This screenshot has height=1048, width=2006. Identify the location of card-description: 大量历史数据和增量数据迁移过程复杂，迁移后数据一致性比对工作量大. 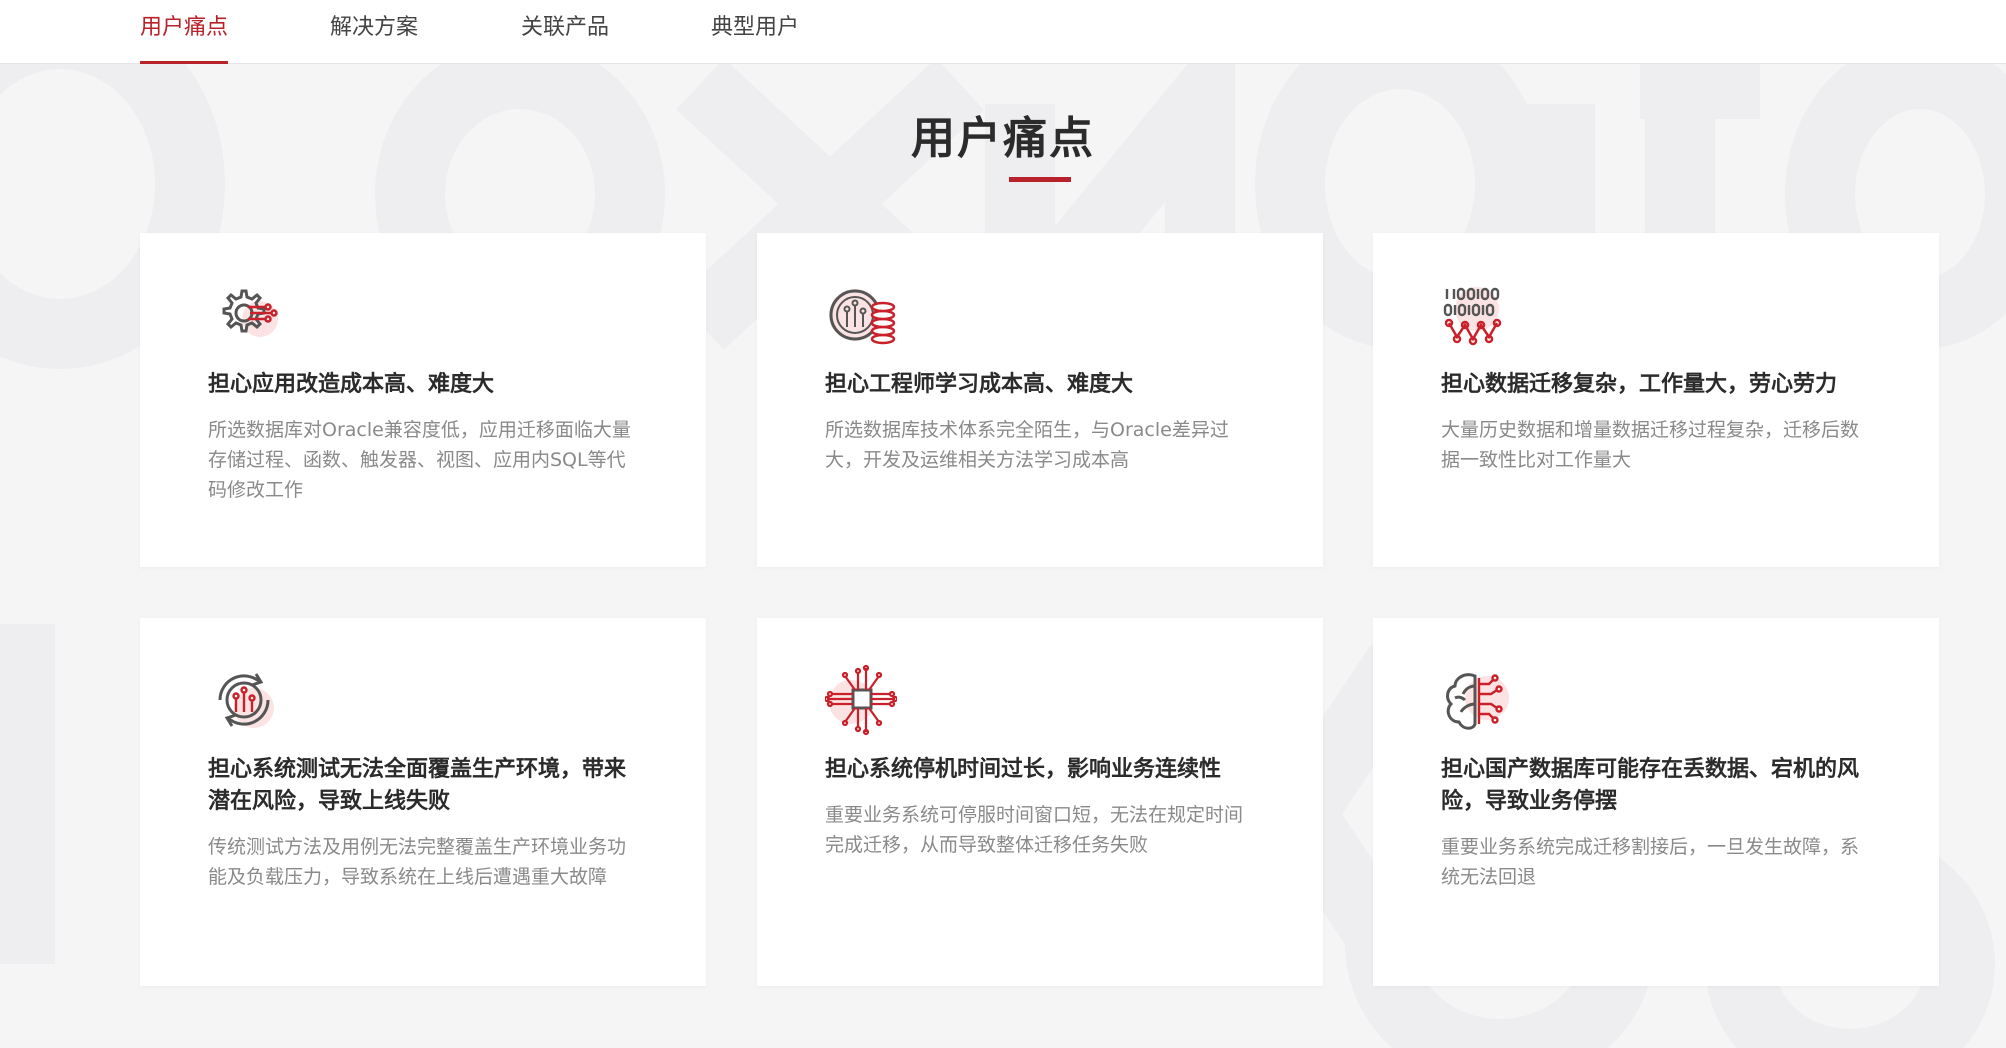
(1650, 445).